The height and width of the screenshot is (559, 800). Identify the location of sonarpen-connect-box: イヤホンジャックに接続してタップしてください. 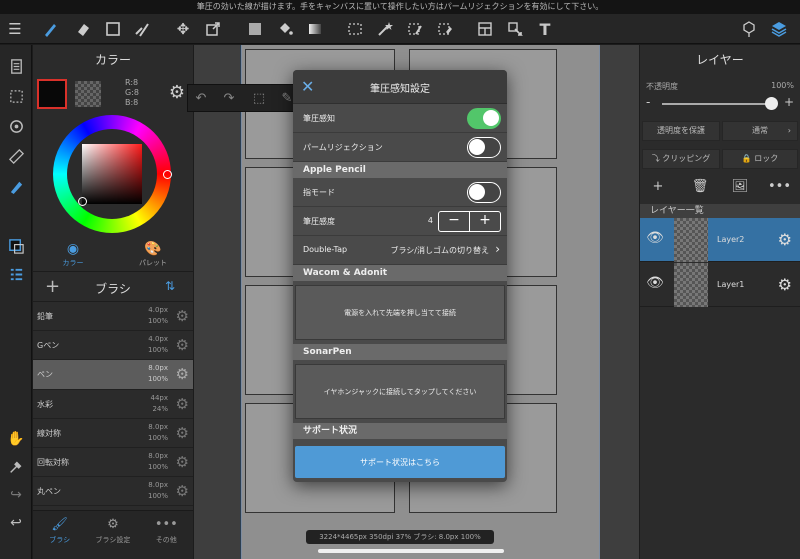
(400, 391).